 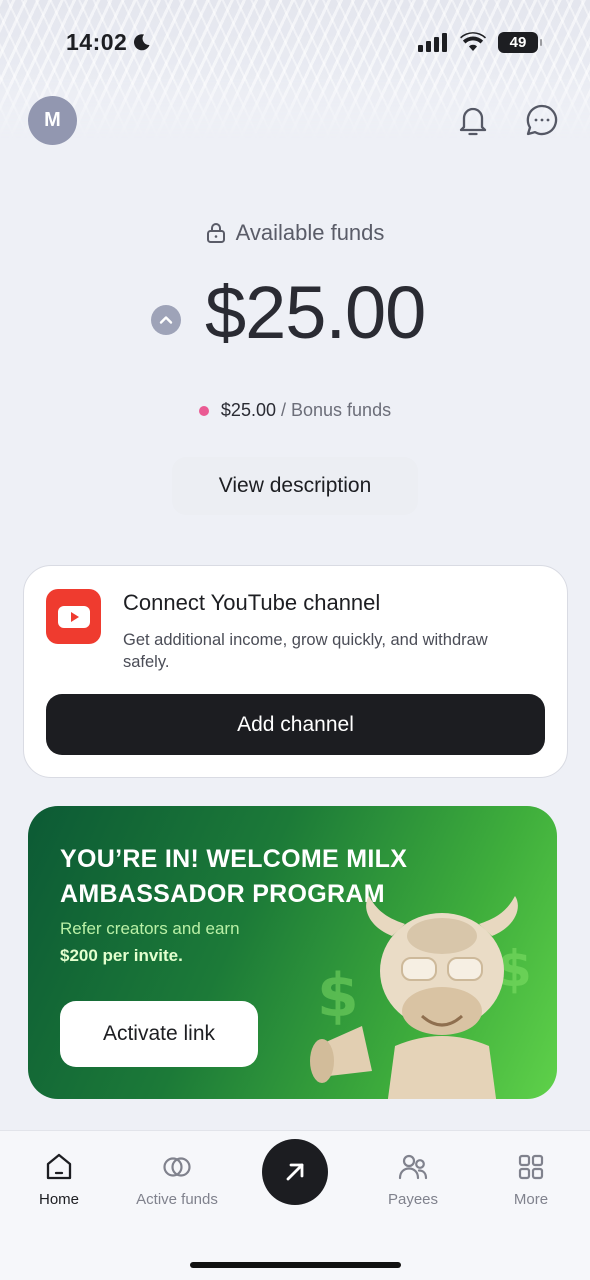 What do you see at coordinates (295, 486) in the screenshot?
I see `view-description-button: View description` at bounding box center [295, 486].